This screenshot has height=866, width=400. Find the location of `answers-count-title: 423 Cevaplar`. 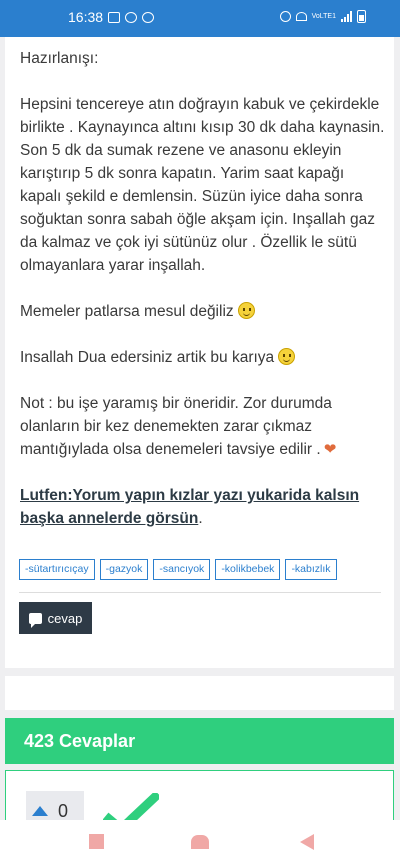

answers-count-title: 423 Cevaplar is located at coordinates (80, 741).